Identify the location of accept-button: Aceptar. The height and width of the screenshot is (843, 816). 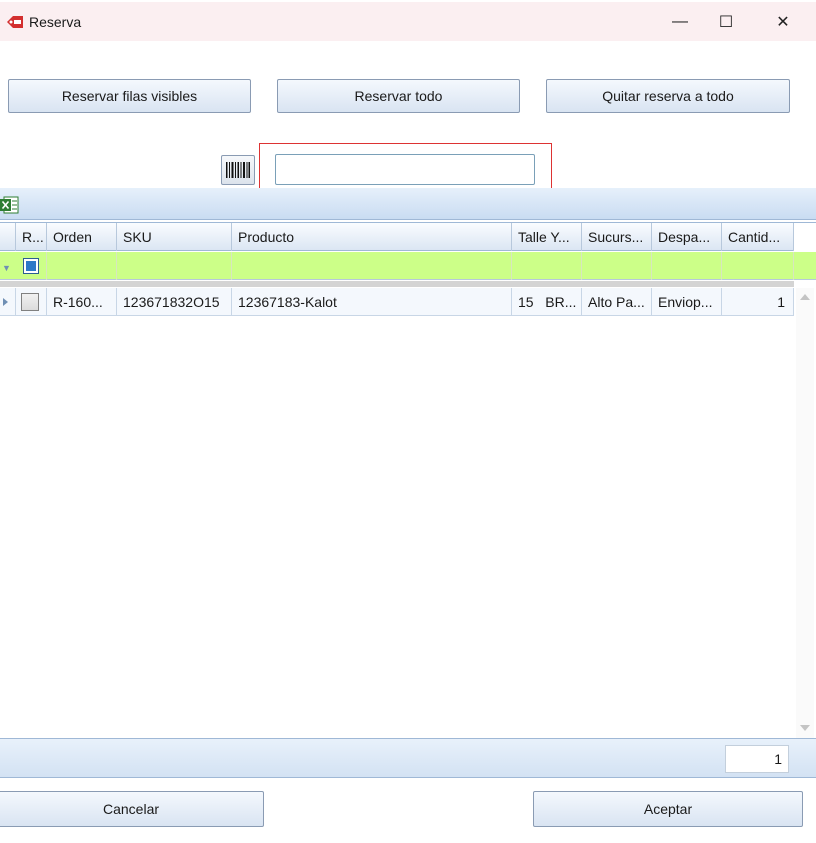
(668, 809).